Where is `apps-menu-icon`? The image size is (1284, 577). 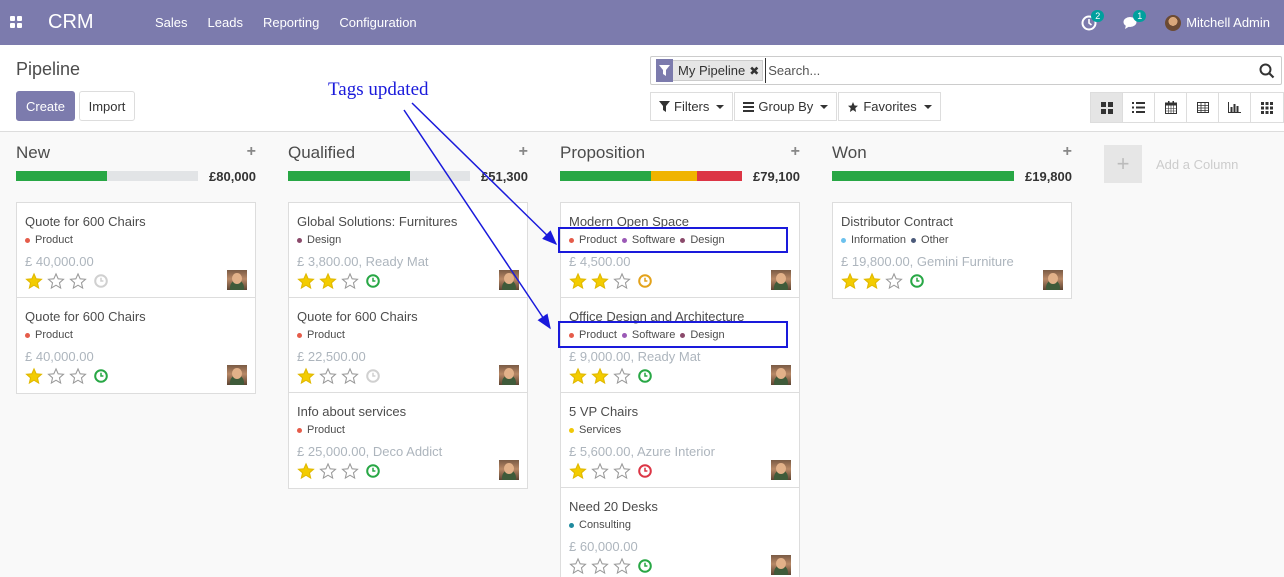 apps-menu-icon is located at coordinates (16, 22).